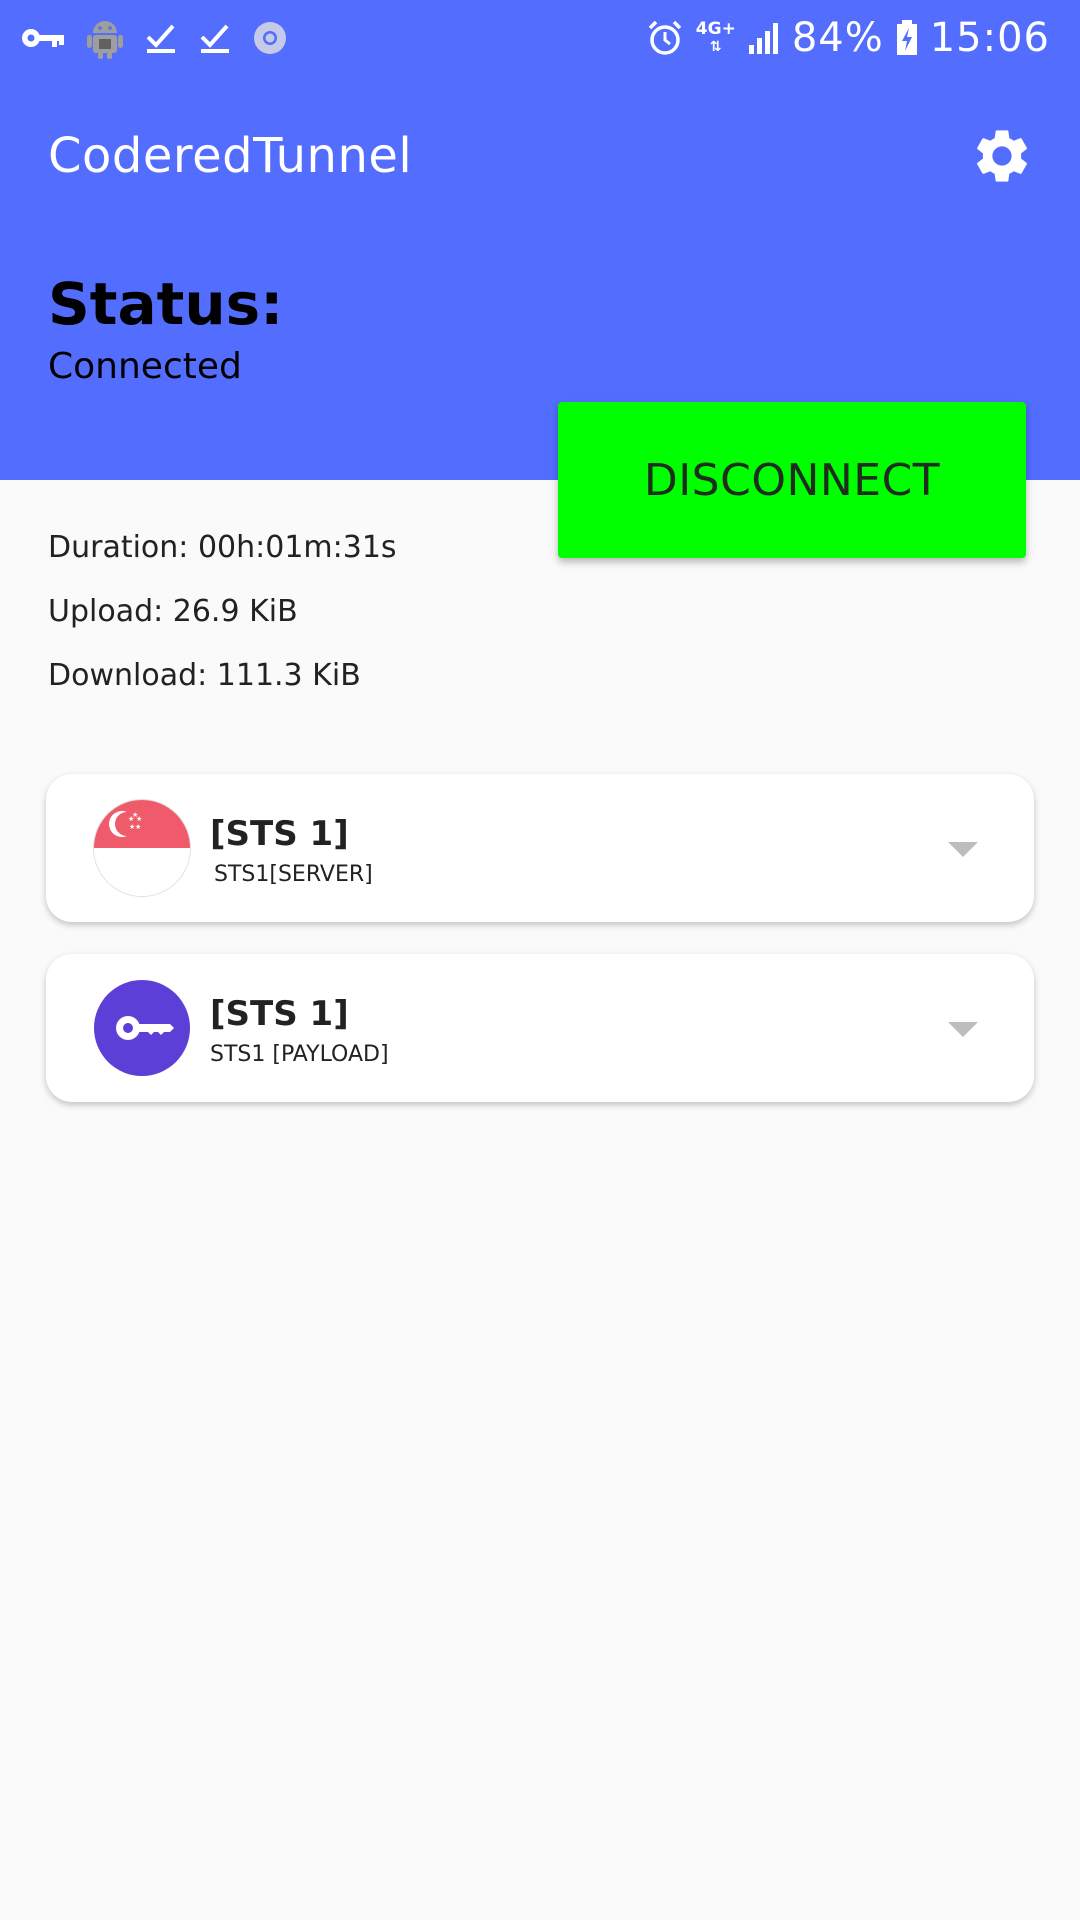 The height and width of the screenshot is (1920, 1080). What do you see at coordinates (906, 37) in the screenshot?
I see `battery-charging-icon` at bounding box center [906, 37].